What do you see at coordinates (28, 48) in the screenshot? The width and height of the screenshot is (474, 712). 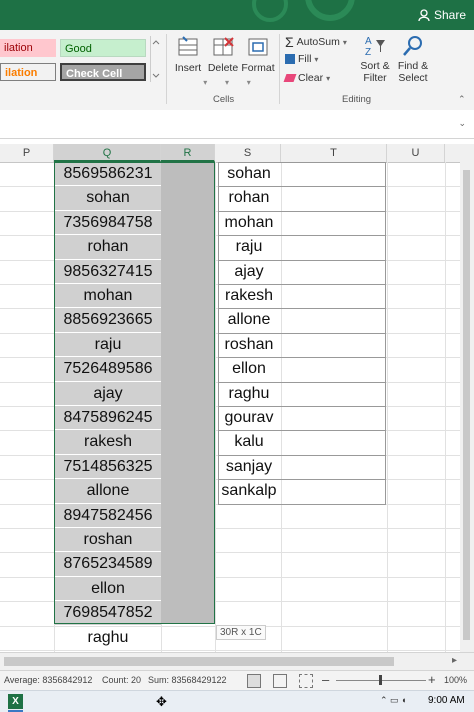 I see `style-bad-cell: ilation` at bounding box center [28, 48].